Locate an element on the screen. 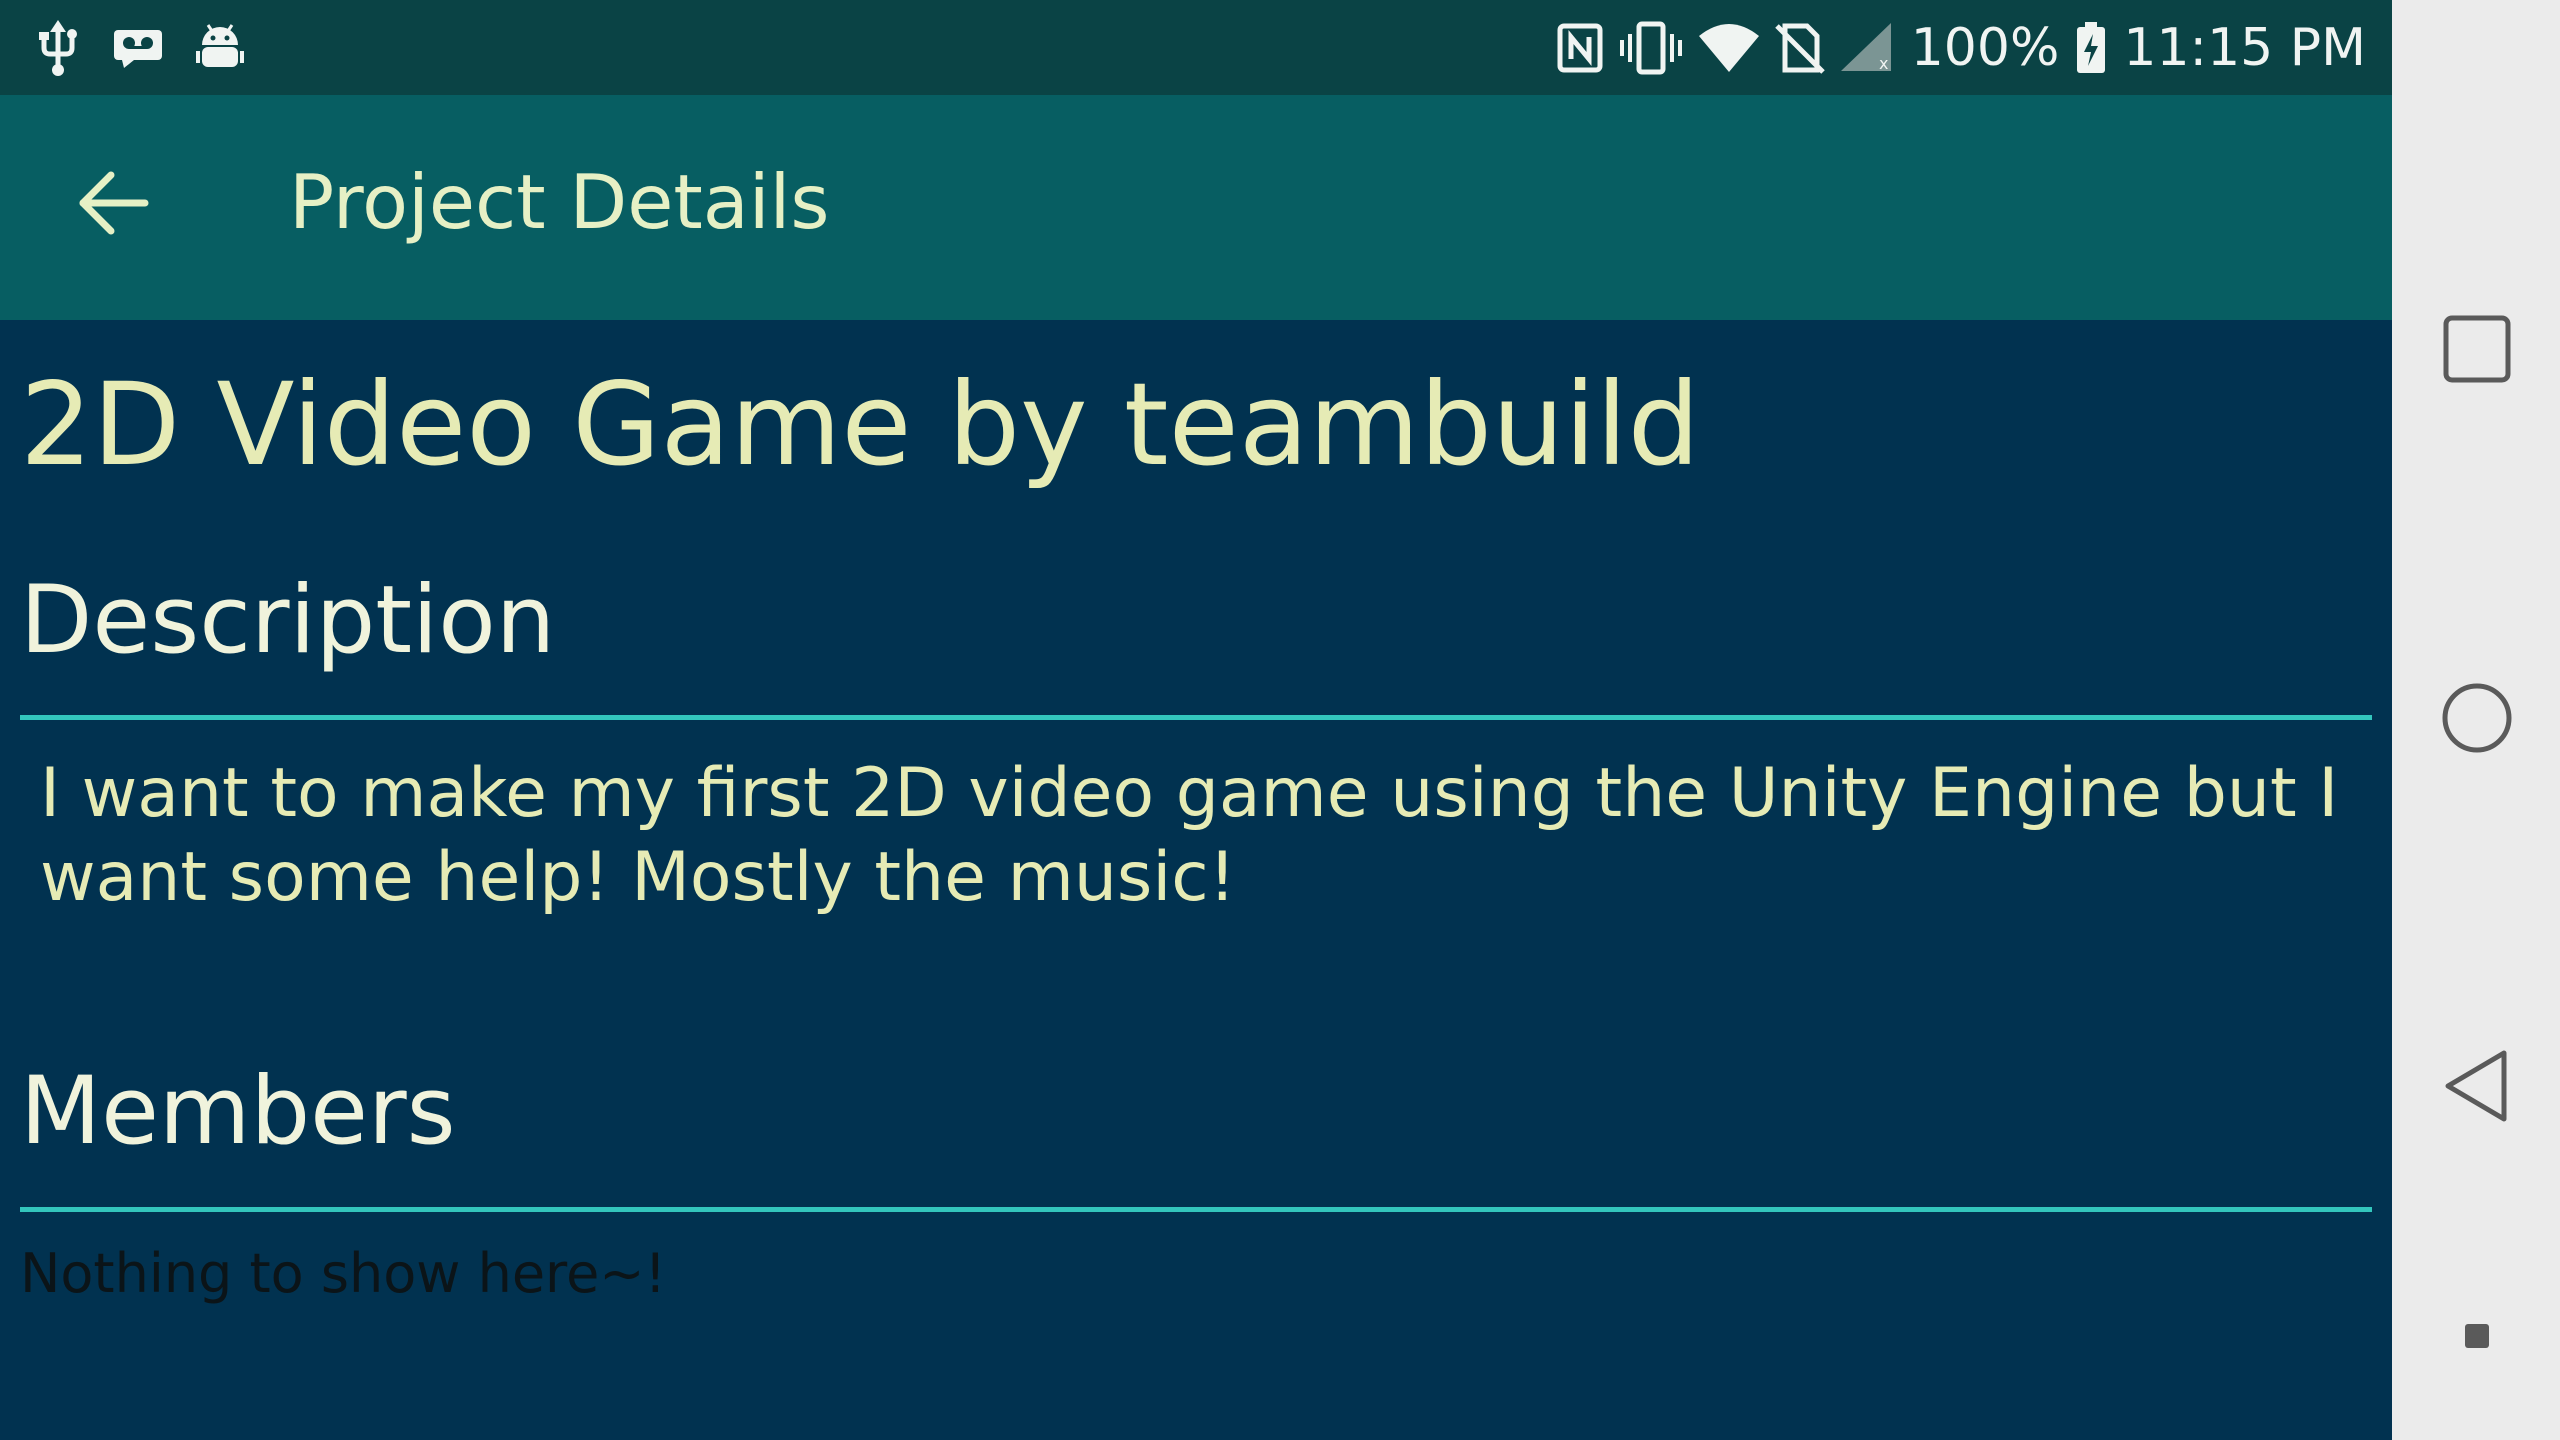 The image size is (2560, 1440). home-icon is located at coordinates (2477, 720).